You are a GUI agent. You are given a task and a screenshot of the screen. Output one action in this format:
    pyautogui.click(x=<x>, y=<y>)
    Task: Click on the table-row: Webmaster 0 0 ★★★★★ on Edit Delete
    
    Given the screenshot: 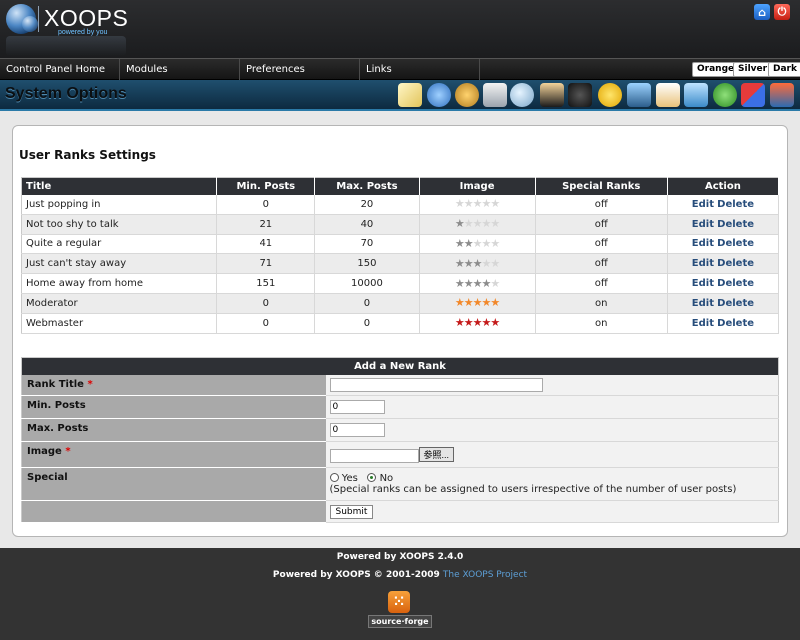 What is the action you would take?
    pyautogui.click(x=400, y=323)
    